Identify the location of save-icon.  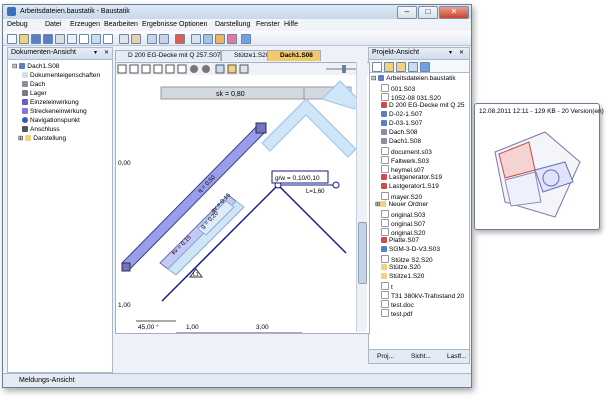
(36, 39).